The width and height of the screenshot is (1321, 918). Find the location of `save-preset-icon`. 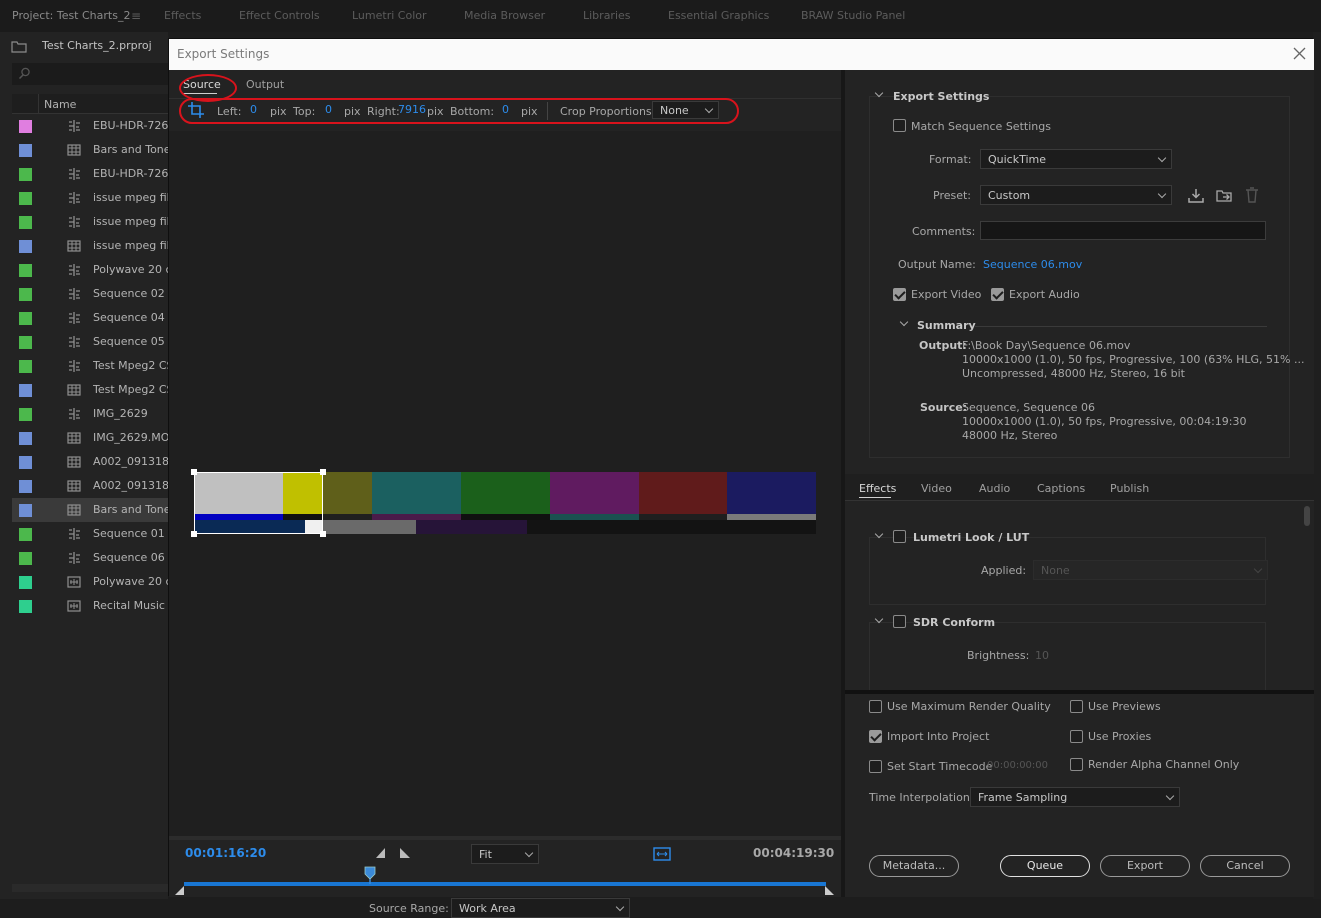

save-preset-icon is located at coordinates (1196, 195).